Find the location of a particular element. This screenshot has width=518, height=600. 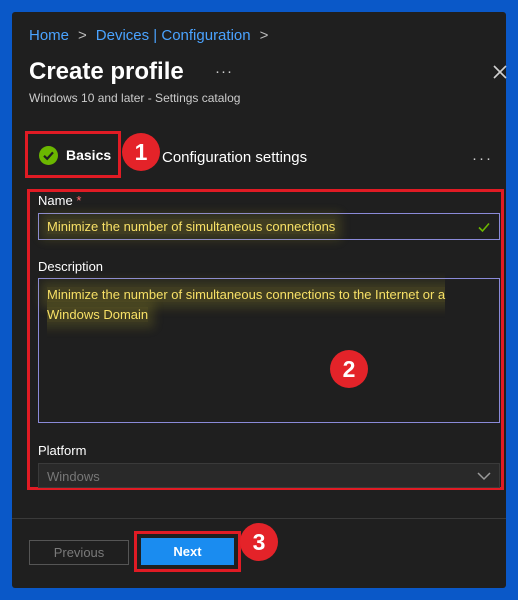

previous-button: Previous is located at coordinates (79, 552).